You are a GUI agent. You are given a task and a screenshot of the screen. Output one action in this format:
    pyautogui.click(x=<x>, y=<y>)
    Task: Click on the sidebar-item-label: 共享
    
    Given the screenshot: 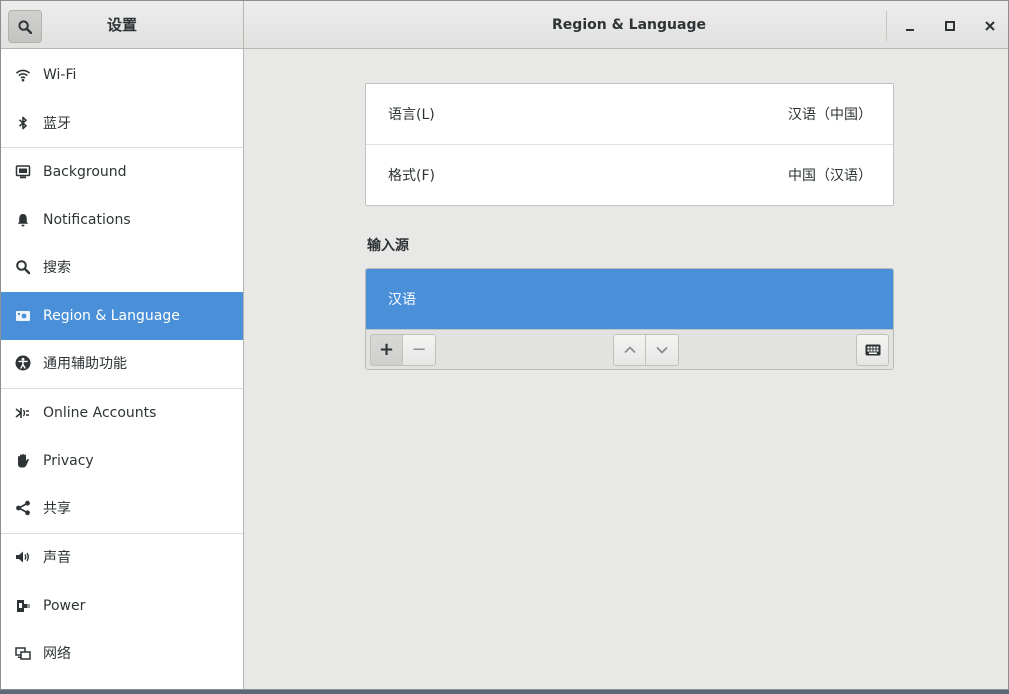 What is the action you would take?
    pyautogui.click(x=57, y=509)
    